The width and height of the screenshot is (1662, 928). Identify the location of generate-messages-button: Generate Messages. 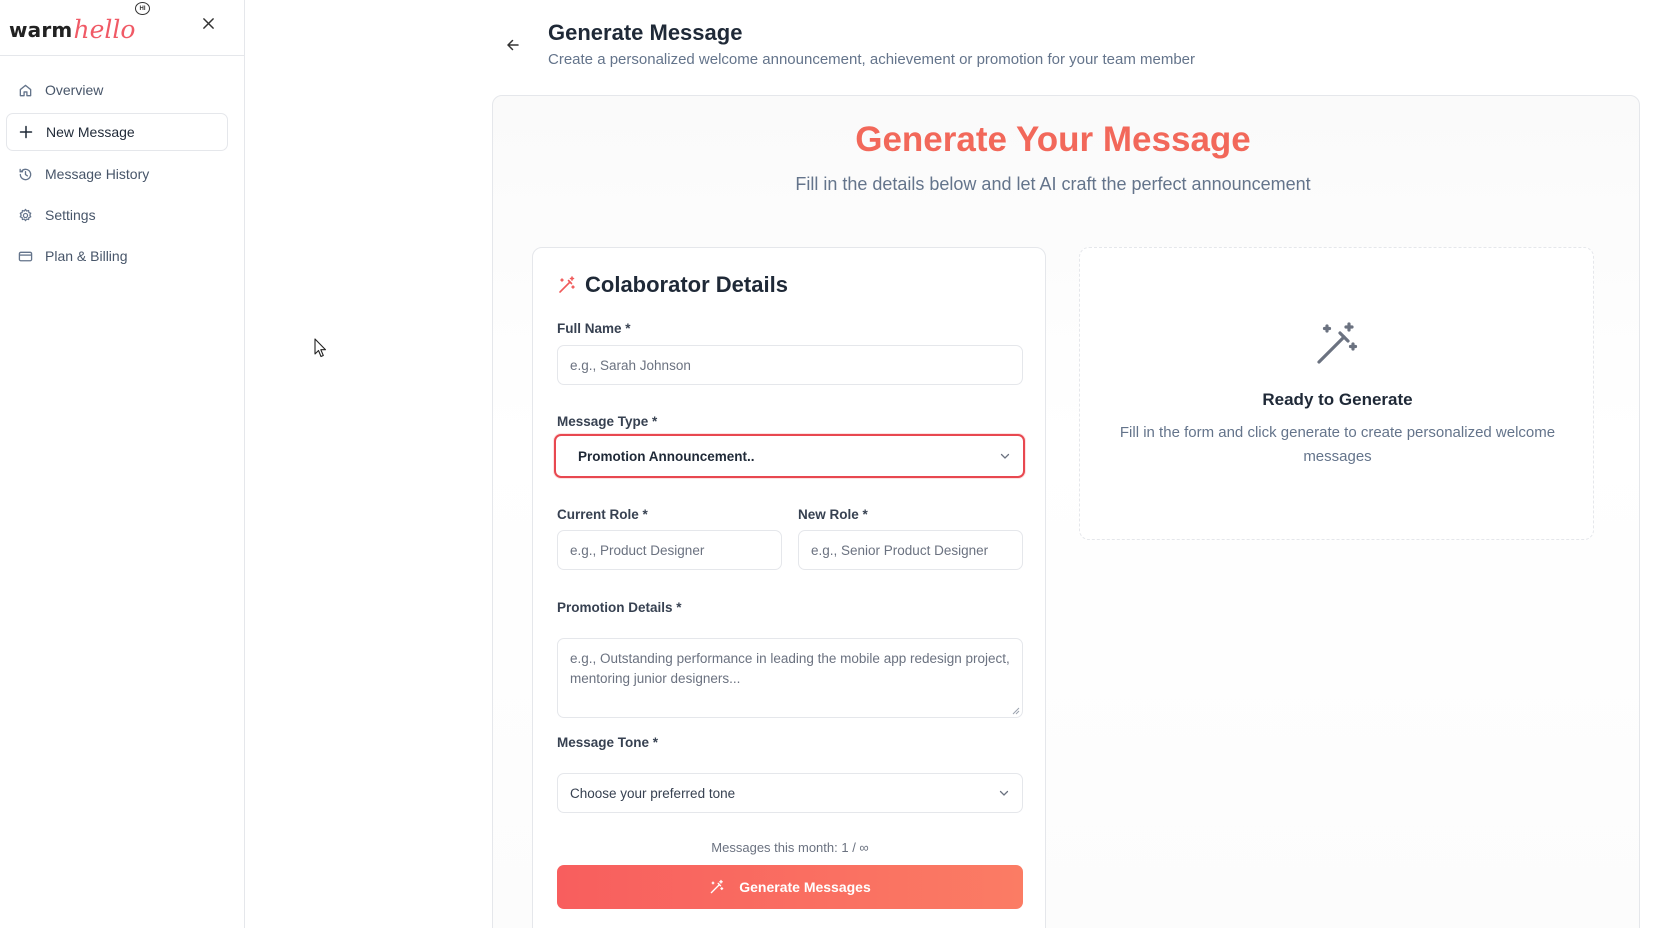
(790, 887).